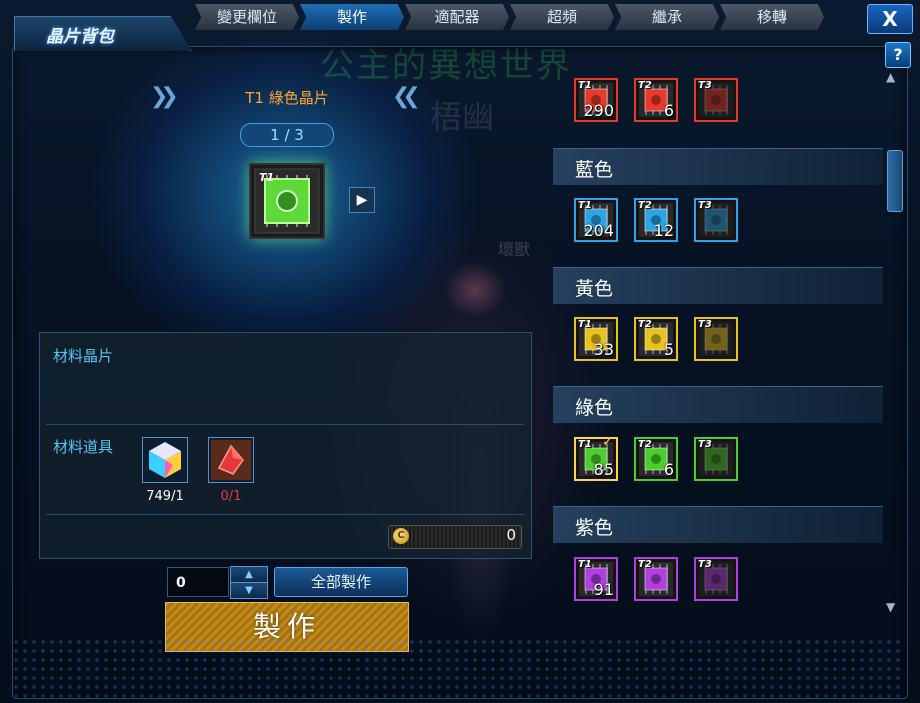 This screenshot has width=920, height=703. Describe the element at coordinates (287, 98) in the screenshot. I see `recipe-name: T1 綠色晶片` at that location.